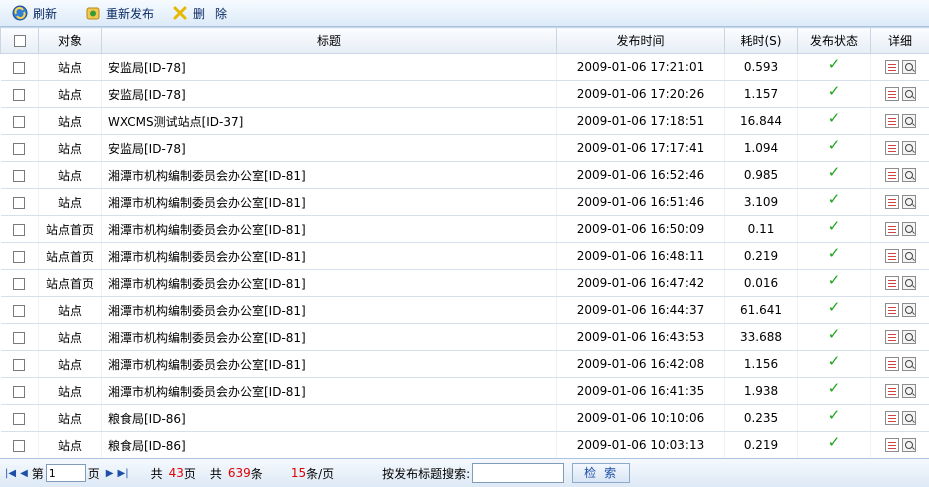 The height and width of the screenshot is (487, 929). Describe the element at coordinates (10, 473) in the screenshot. I see `first-page-icon: |◀` at that location.